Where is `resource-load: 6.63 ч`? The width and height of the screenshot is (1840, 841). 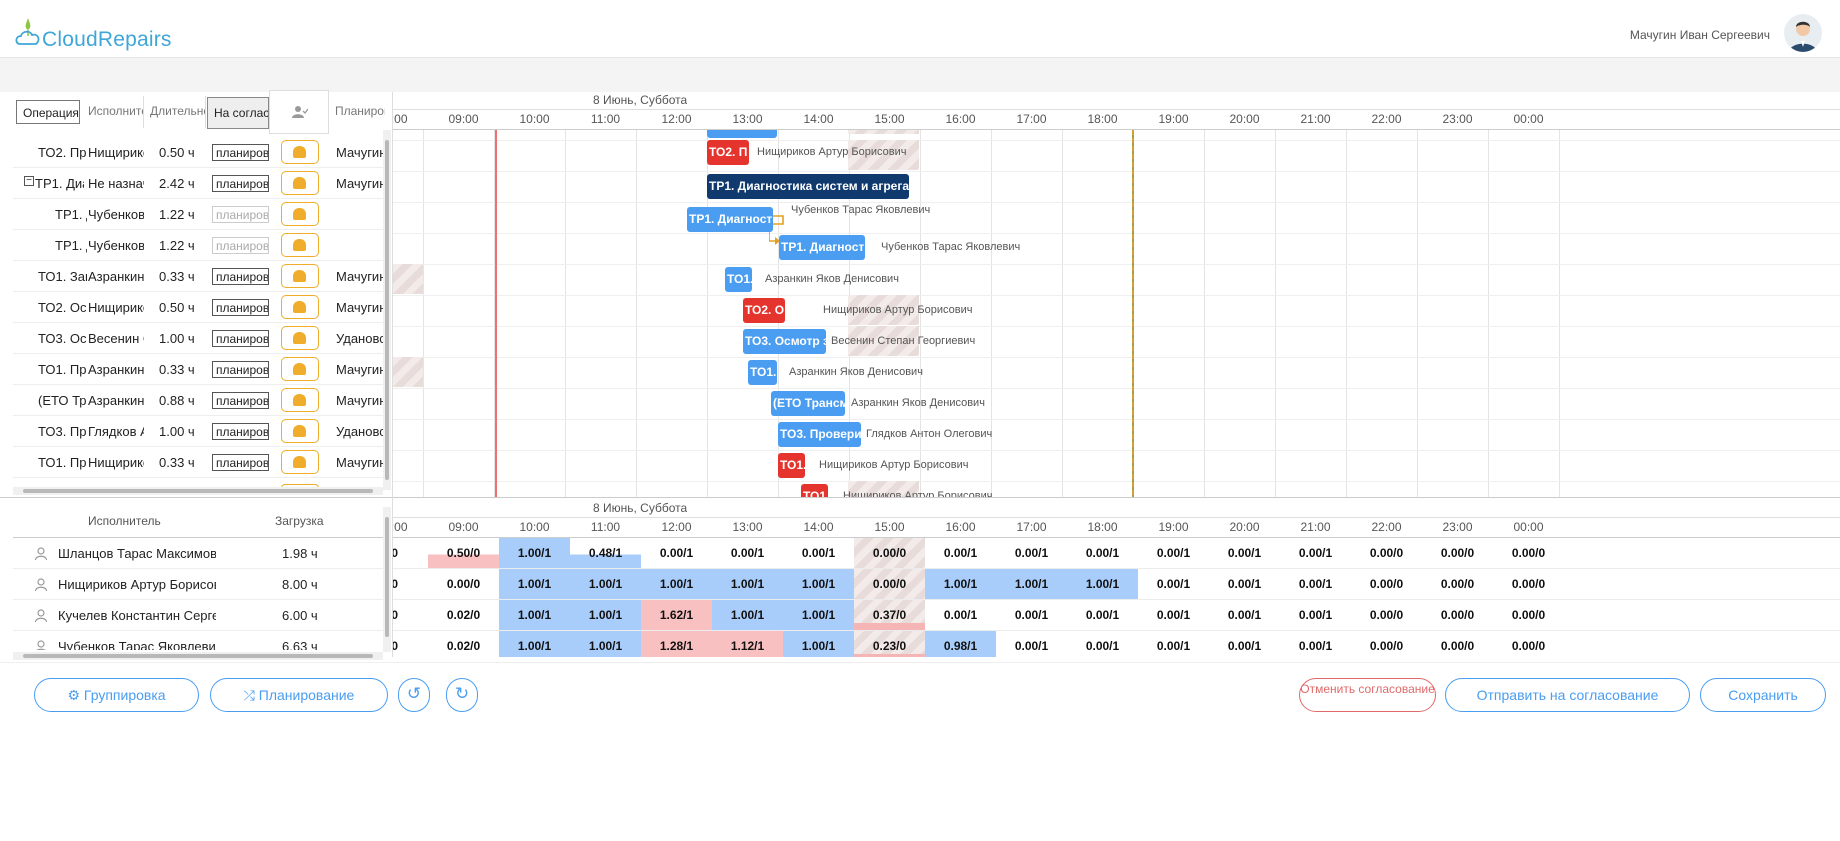
resource-load: 6.63 ч is located at coordinates (300, 644).